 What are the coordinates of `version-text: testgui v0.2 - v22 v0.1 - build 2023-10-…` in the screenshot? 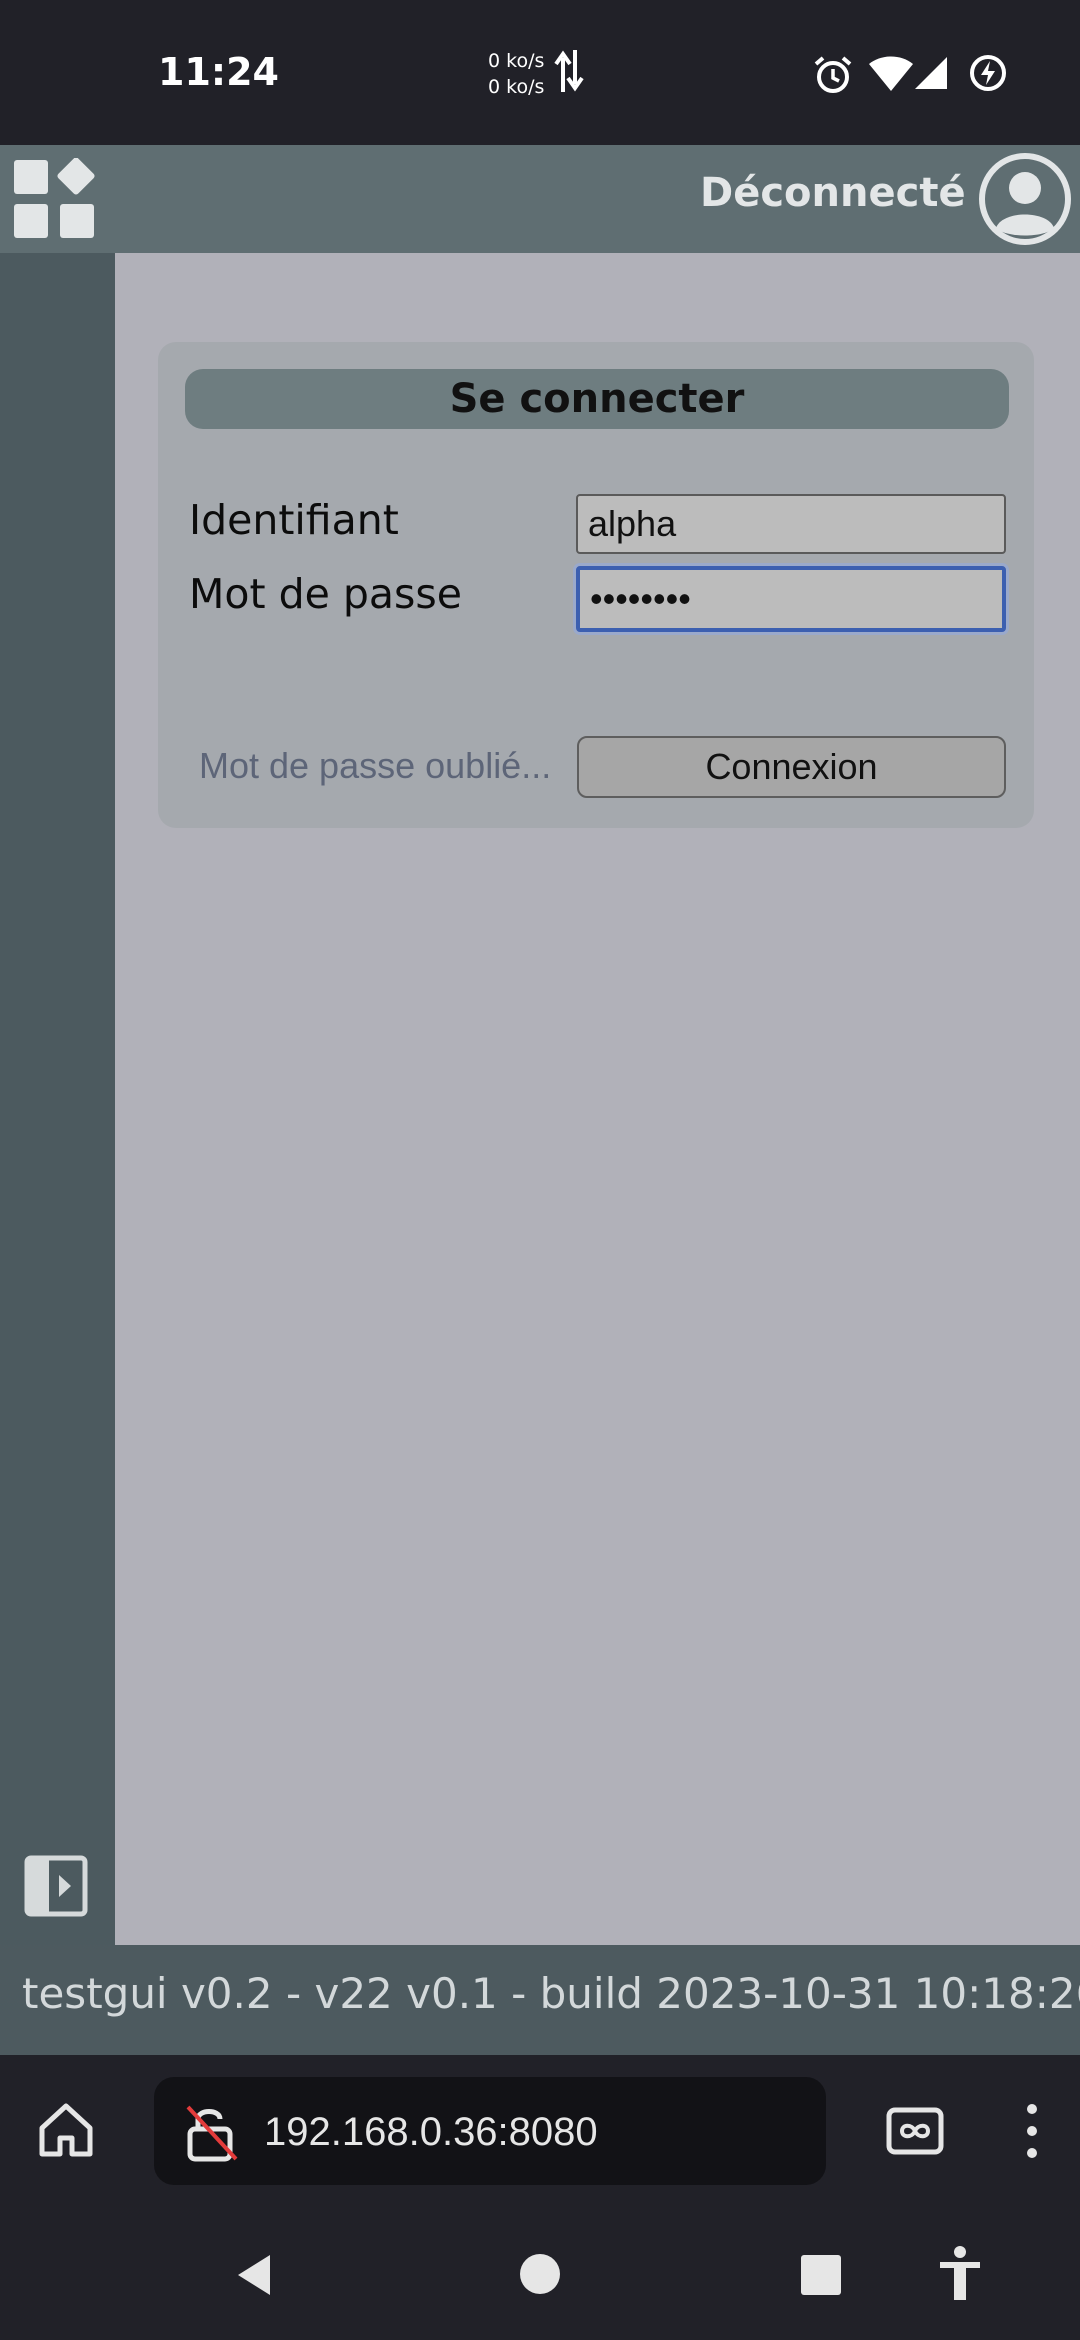 It's located at (551, 1993).